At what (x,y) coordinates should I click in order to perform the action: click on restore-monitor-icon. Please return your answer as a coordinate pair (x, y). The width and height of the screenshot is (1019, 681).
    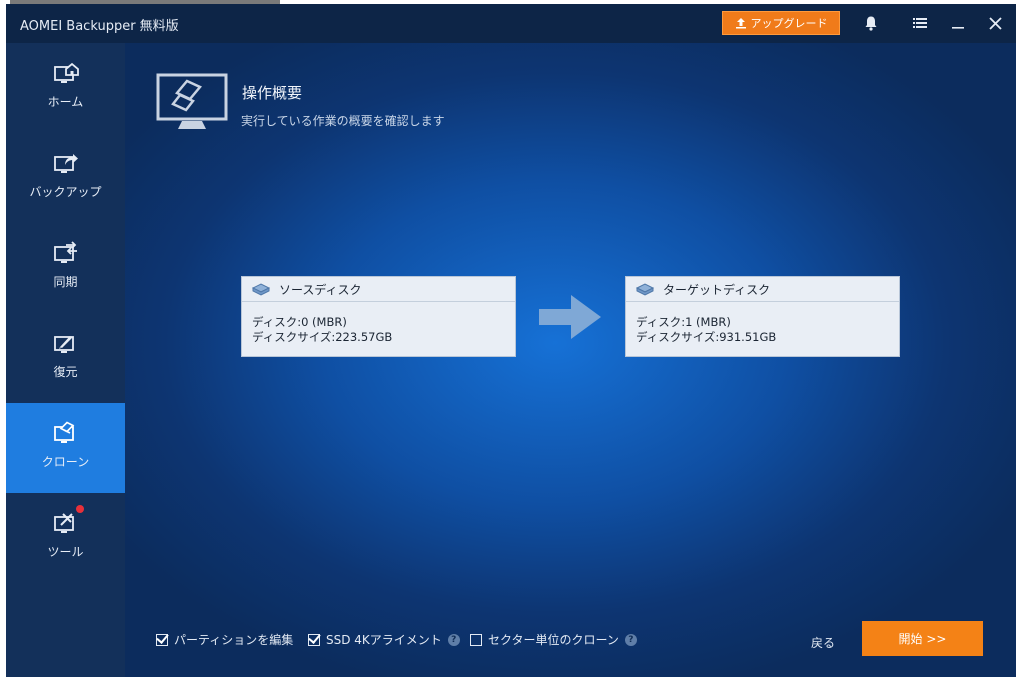
    Looking at the image, I should click on (64, 344).